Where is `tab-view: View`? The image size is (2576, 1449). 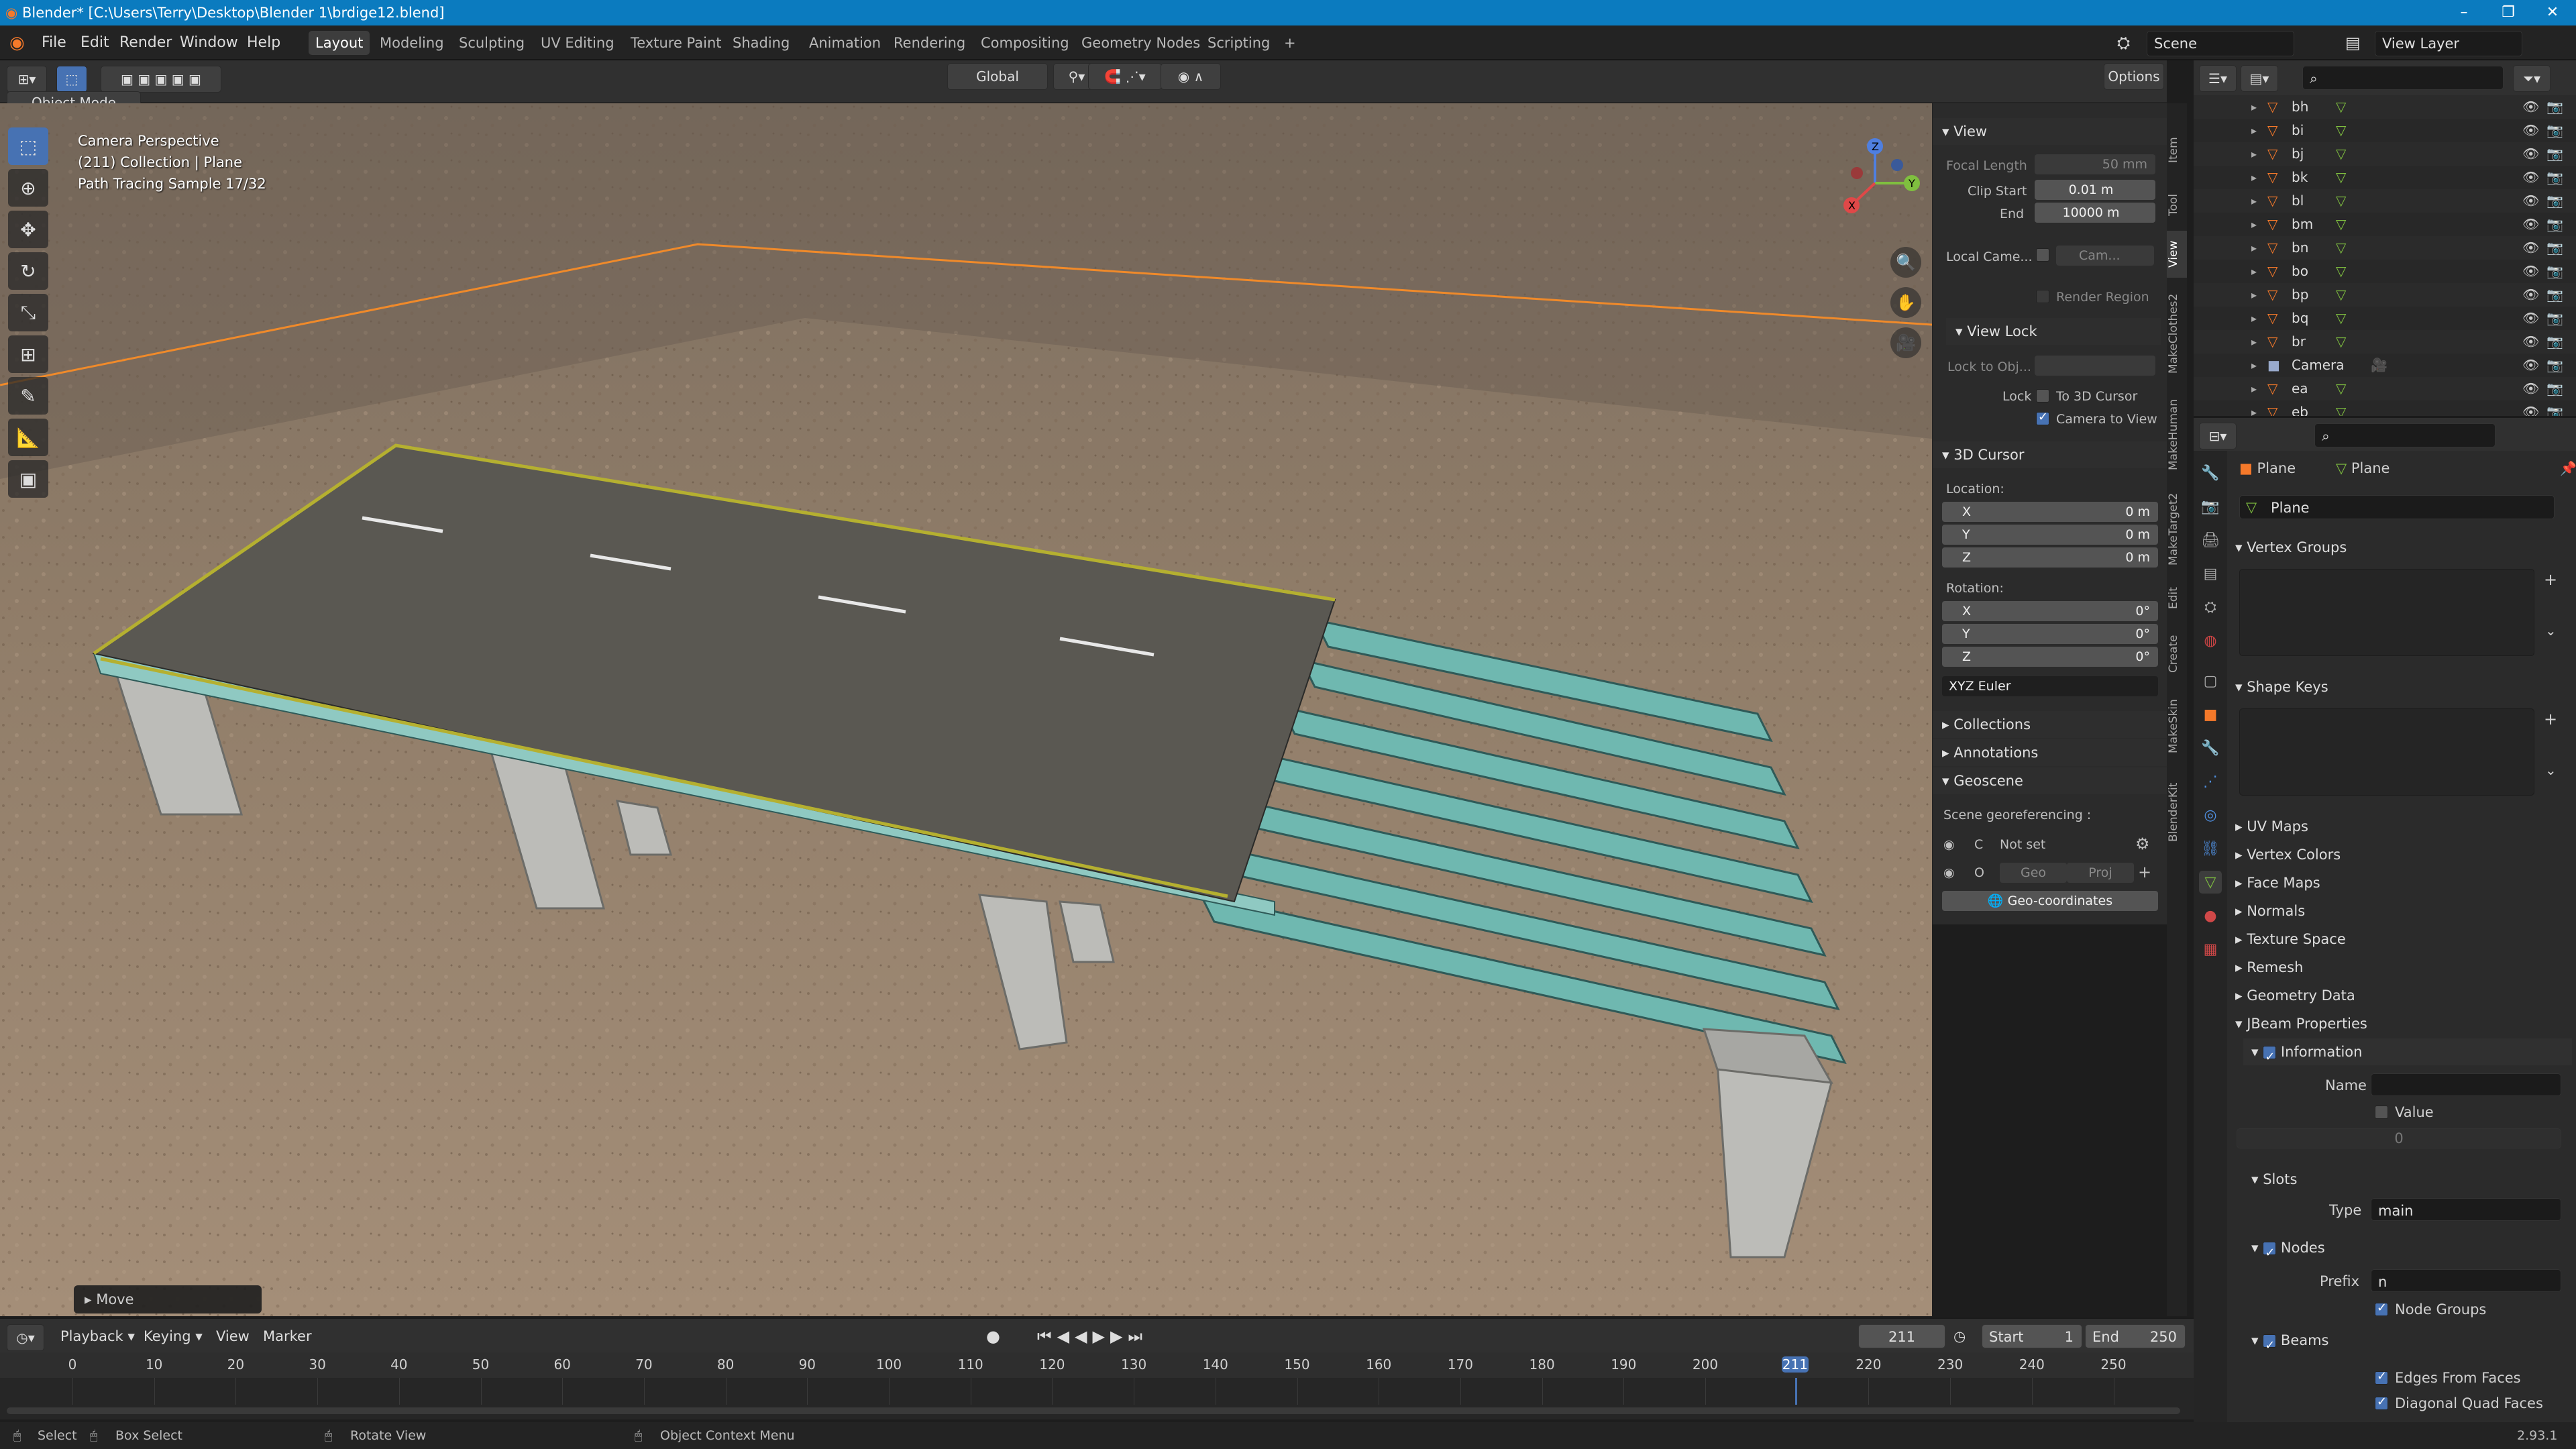 tab-view: View is located at coordinates (2177, 254).